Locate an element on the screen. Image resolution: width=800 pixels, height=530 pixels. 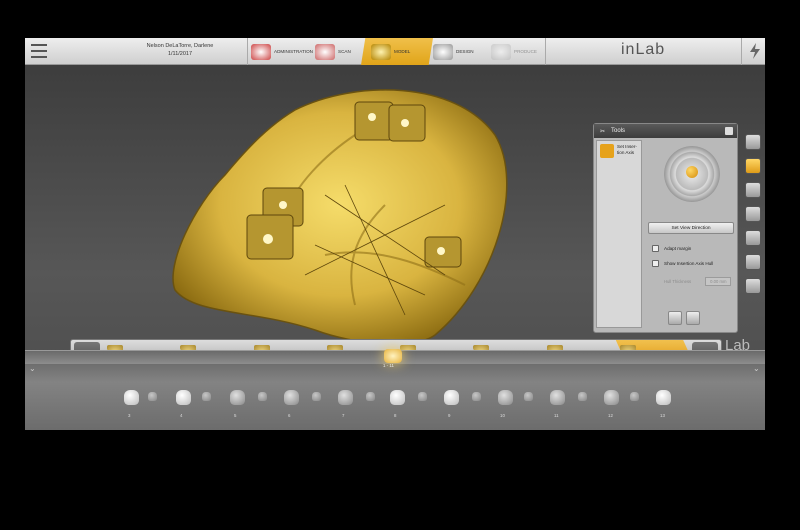
tooth-number: 10 is located at coordinates (502, 415).